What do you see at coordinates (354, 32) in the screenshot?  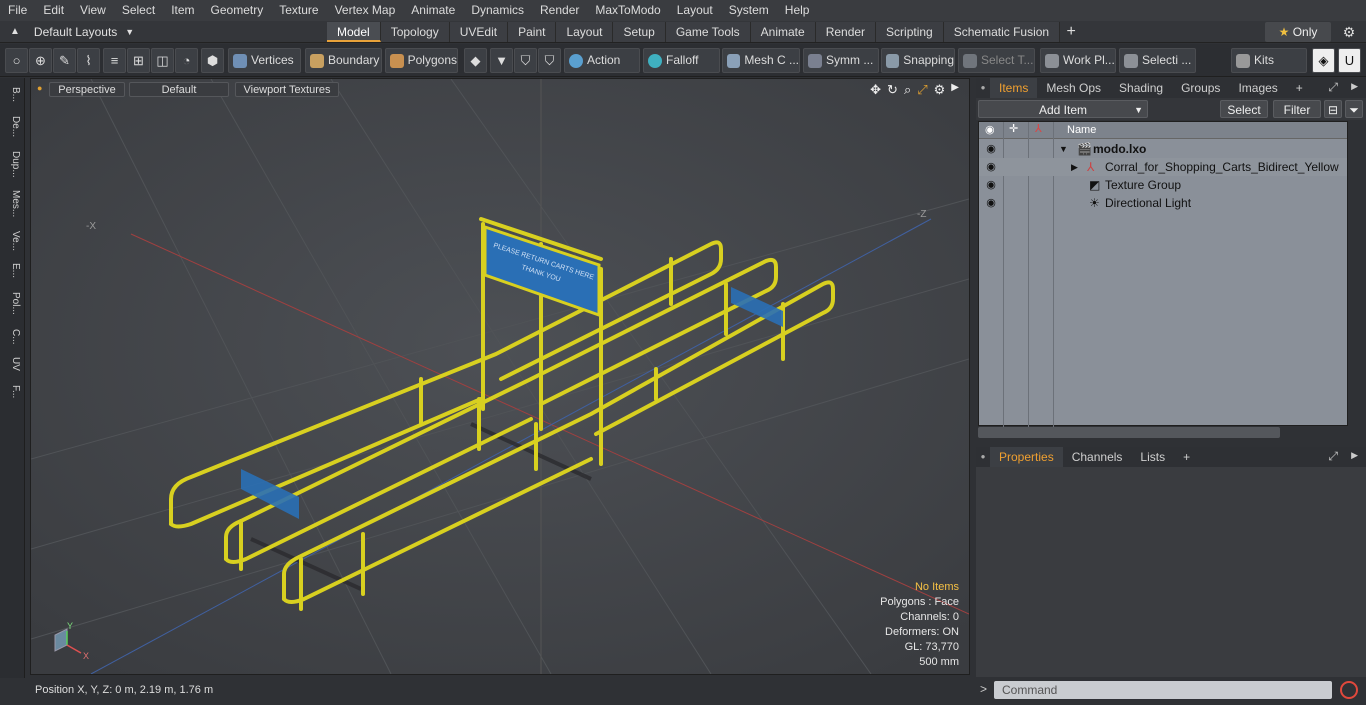 I see `tab-model: Model` at bounding box center [354, 32].